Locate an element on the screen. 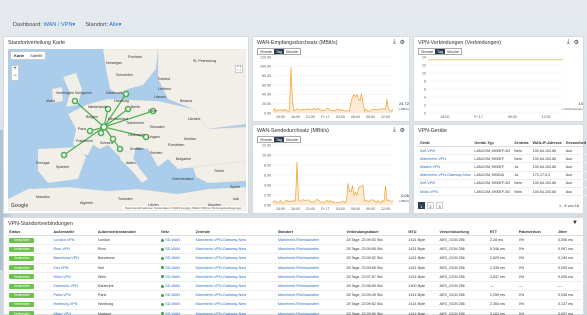 This screenshot has width=587, height=315. link: Kiel-VPN is located at coordinates (60, 268).